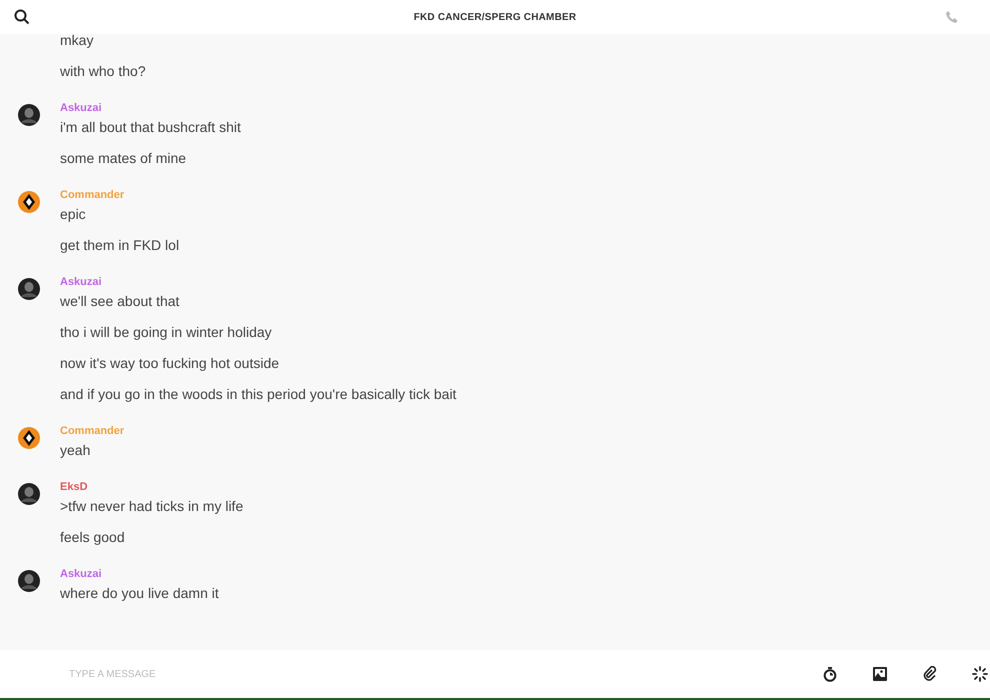 The image size is (990, 700). I want to click on message-text: >tfw never had ticks in my life, so click(152, 506).